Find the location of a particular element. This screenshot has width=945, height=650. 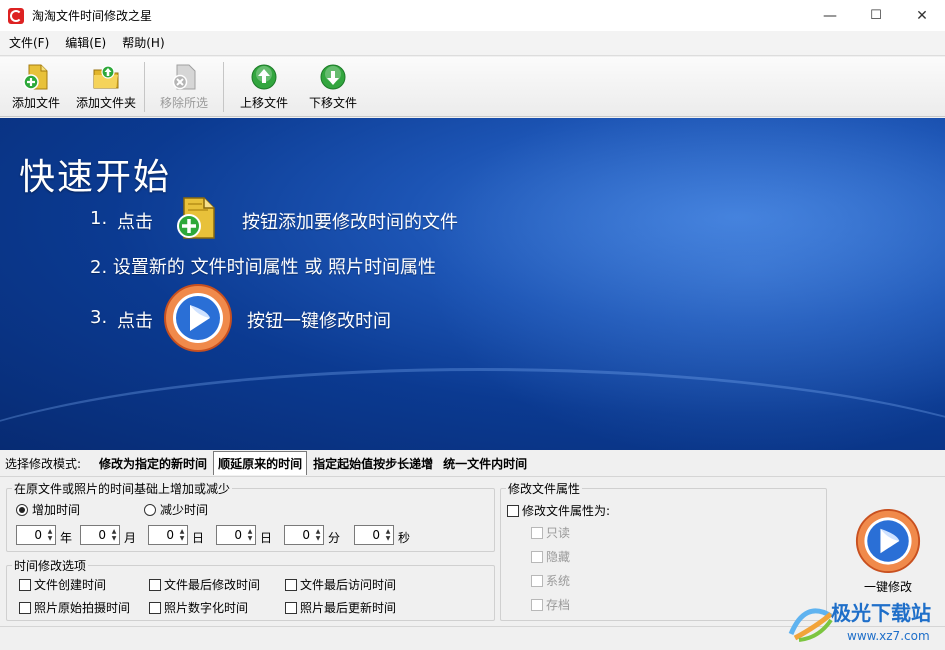

step-1-number: 1. is located at coordinates (99, 218).